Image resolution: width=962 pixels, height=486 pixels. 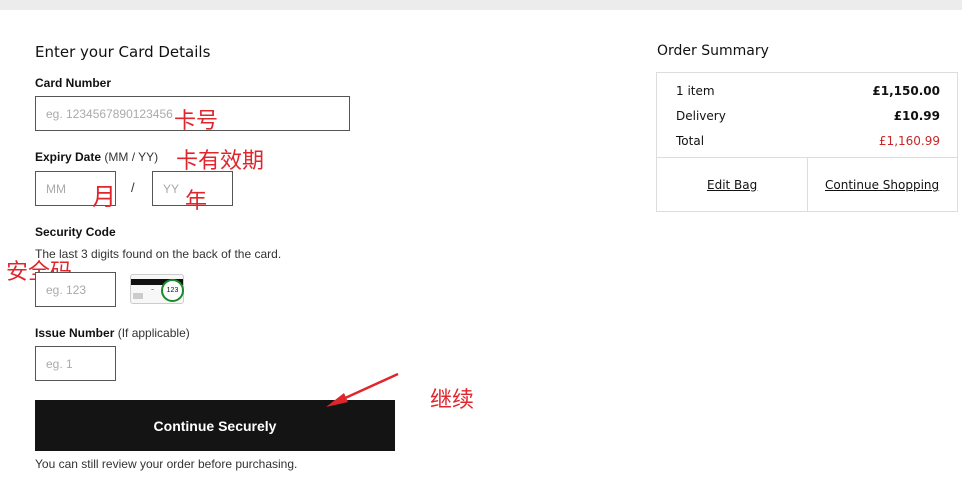 What do you see at coordinates (104, 197) in the screenshot?
I see `annotation-month: 月` at bounding box center [104, 197].